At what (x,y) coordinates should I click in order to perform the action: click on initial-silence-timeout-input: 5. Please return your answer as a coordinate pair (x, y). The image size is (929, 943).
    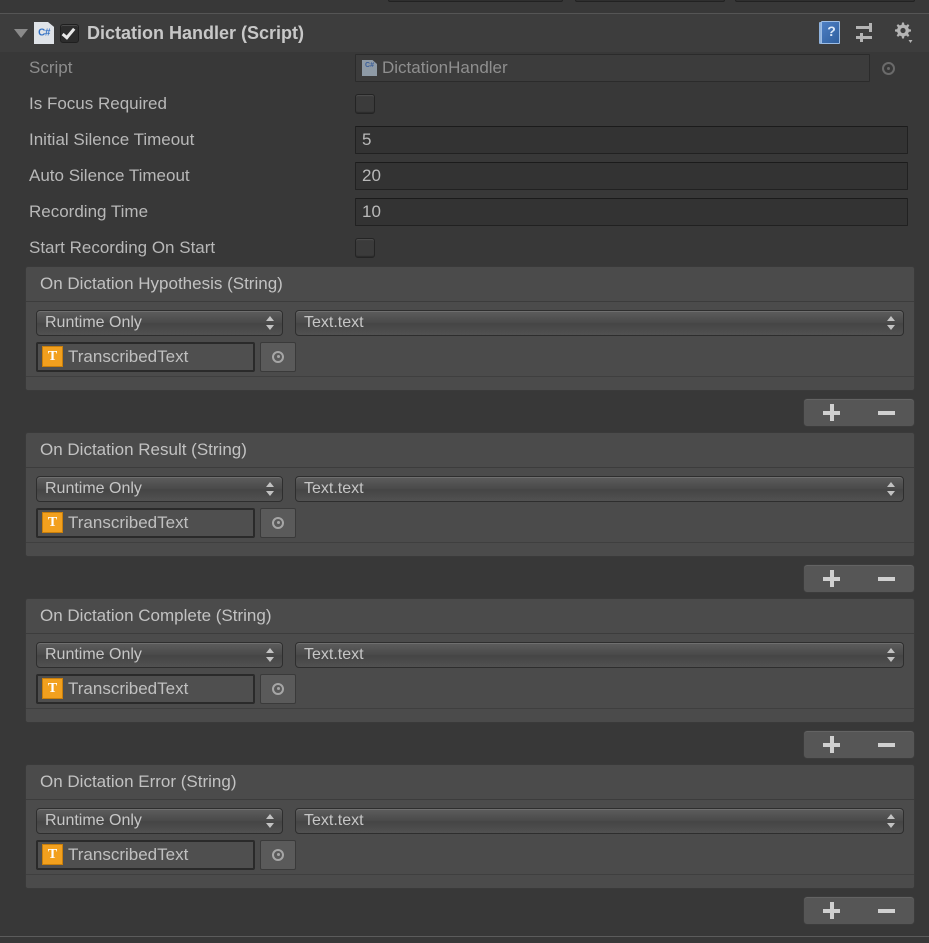
    Looking at the image, I should click on (631, 140).